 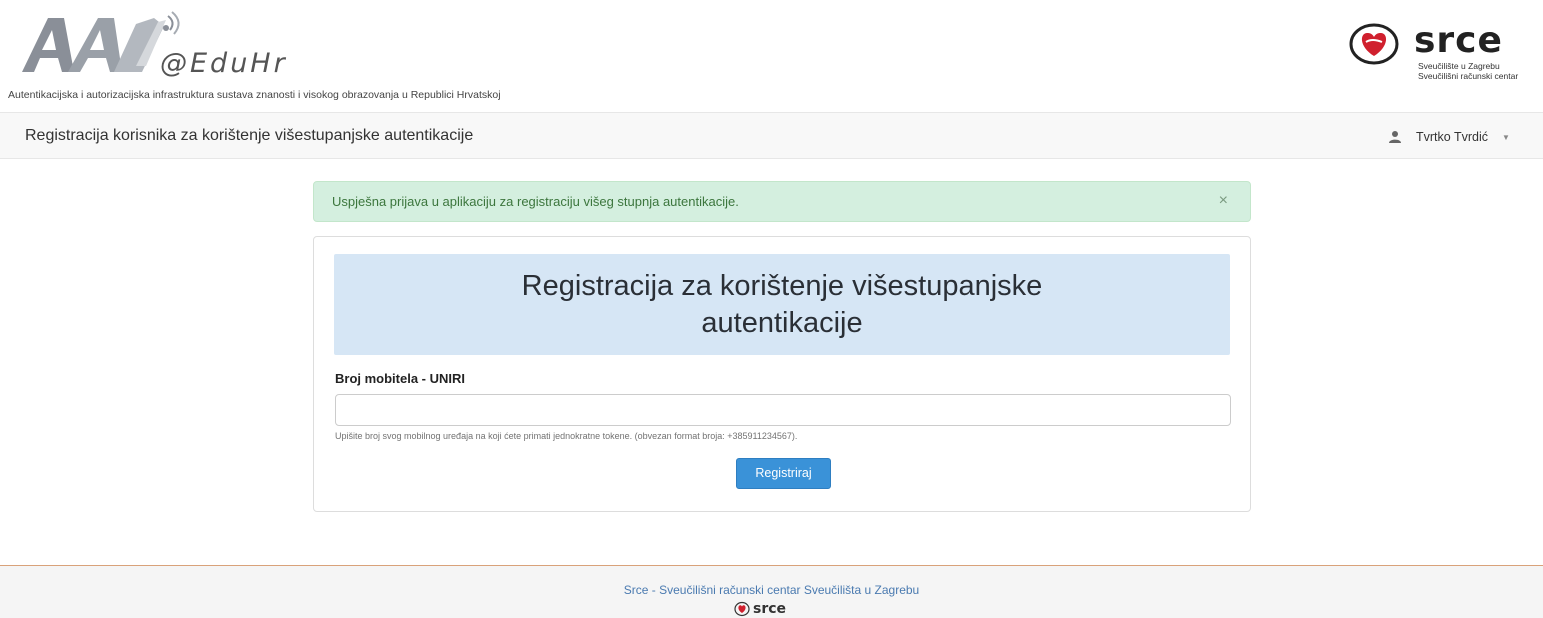 What do you see at coordinates (1468, 76) in the screenshot?
I see `srce-subtitle-center: Sveučilišni računski centar` at bounding box center [1468, 76].